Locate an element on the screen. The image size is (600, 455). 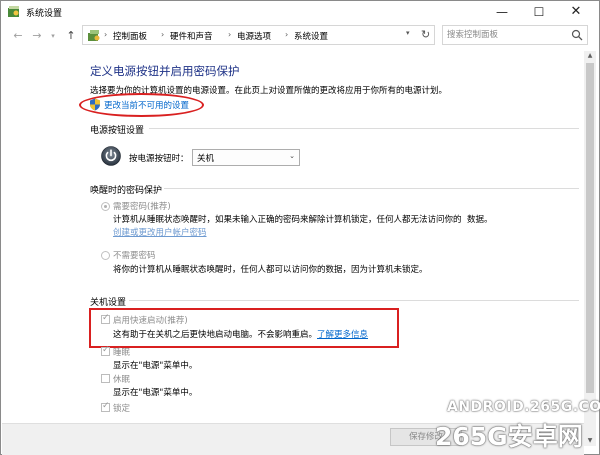
maximize-button: ☐ is located at coordinates (539, 12).